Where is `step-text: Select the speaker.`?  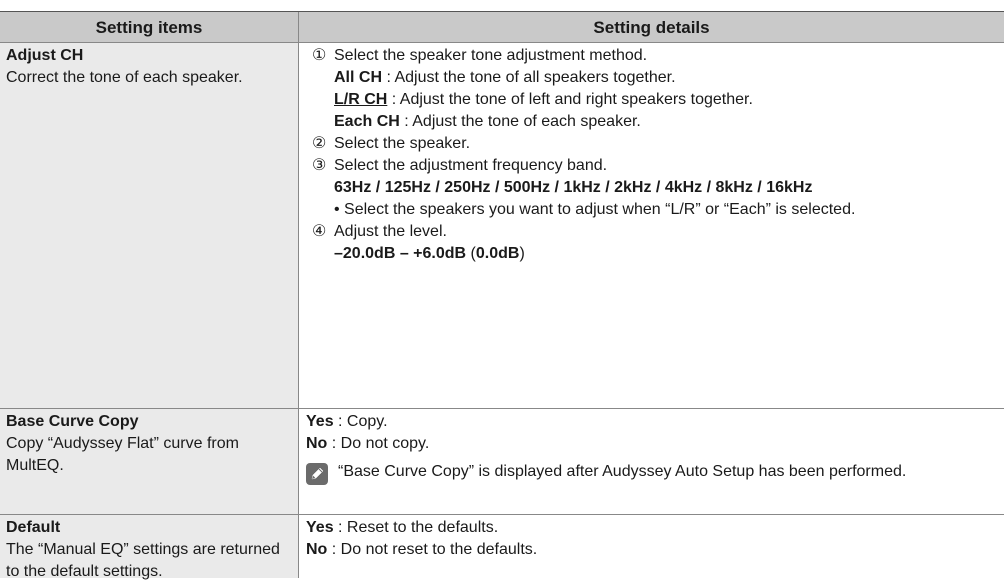
step-text: Select the speaker. is located at coordinates (402, 143).